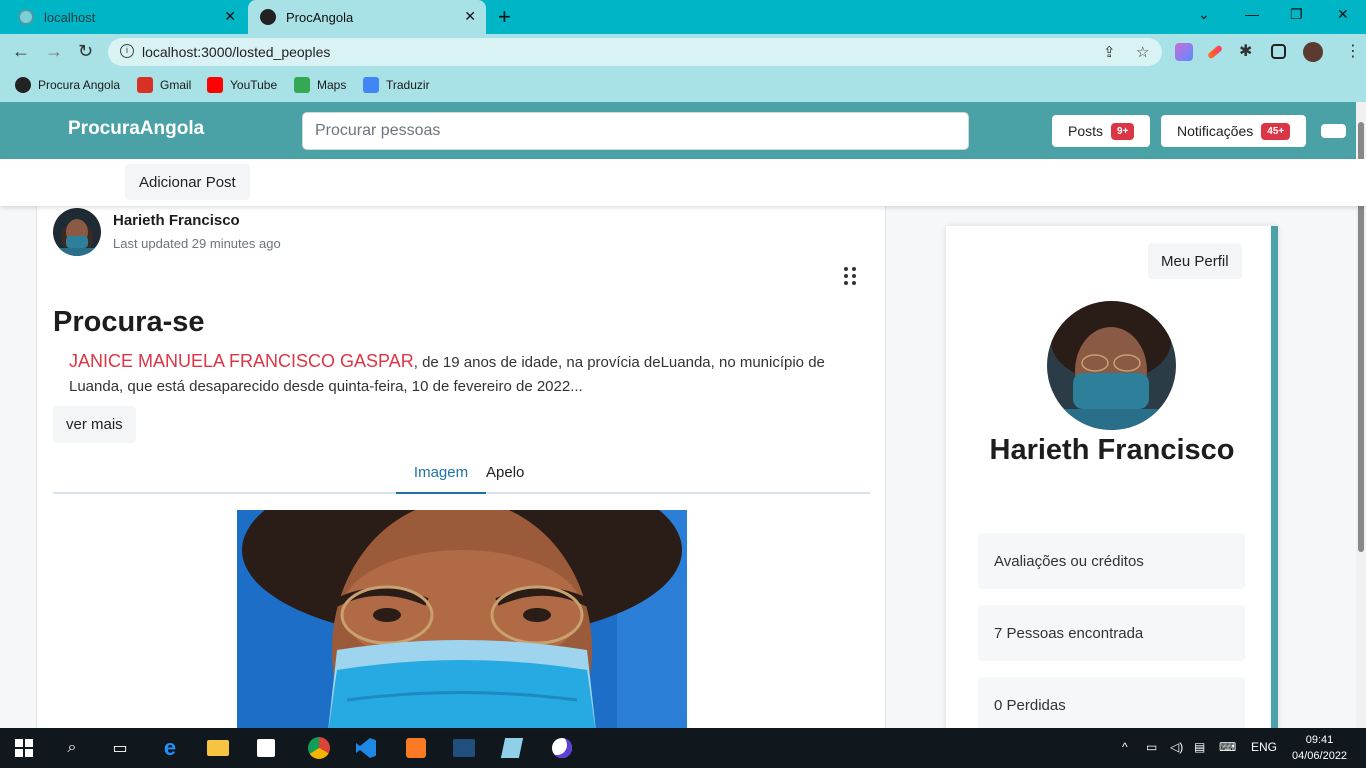 The image size is (1366, 768). I want to click on bookmark-traduzir: Traduzir, so click(396, 85).